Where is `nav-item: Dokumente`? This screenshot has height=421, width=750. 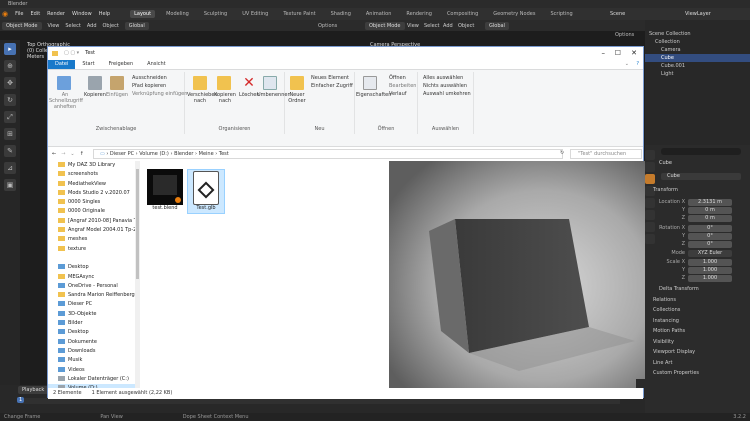 nav-item: Dokumente is located at coordinates (94, 342).